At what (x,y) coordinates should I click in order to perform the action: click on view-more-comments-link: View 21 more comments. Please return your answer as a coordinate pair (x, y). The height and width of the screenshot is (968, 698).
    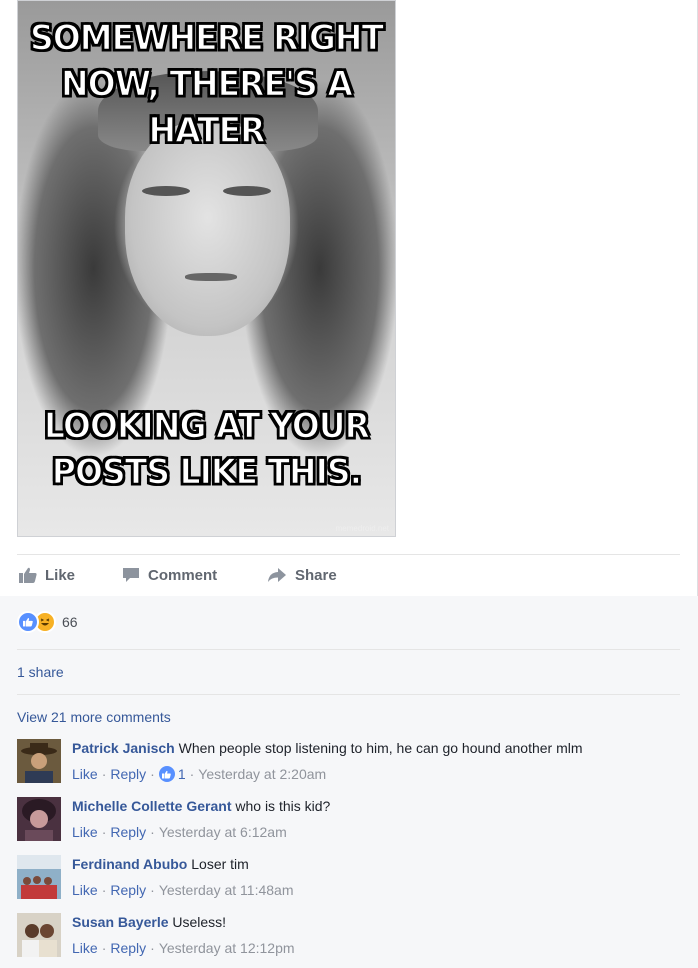
    Looking at the image, I should click on (94, 717).